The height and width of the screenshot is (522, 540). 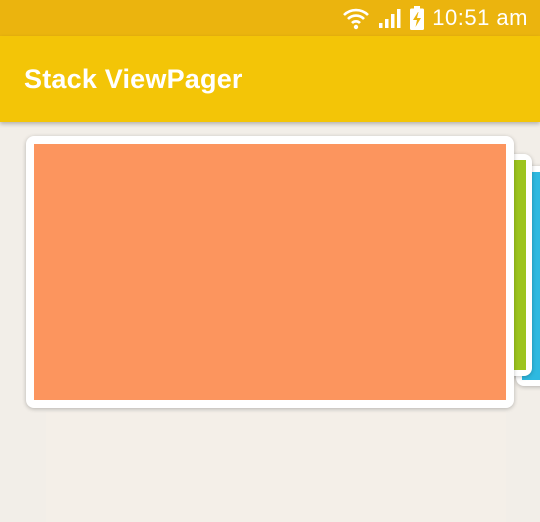 What do you see at coordinates (480, 17) in the screenshot?
I see `status-time: 10:51 am` at bounding box center [480, 17].